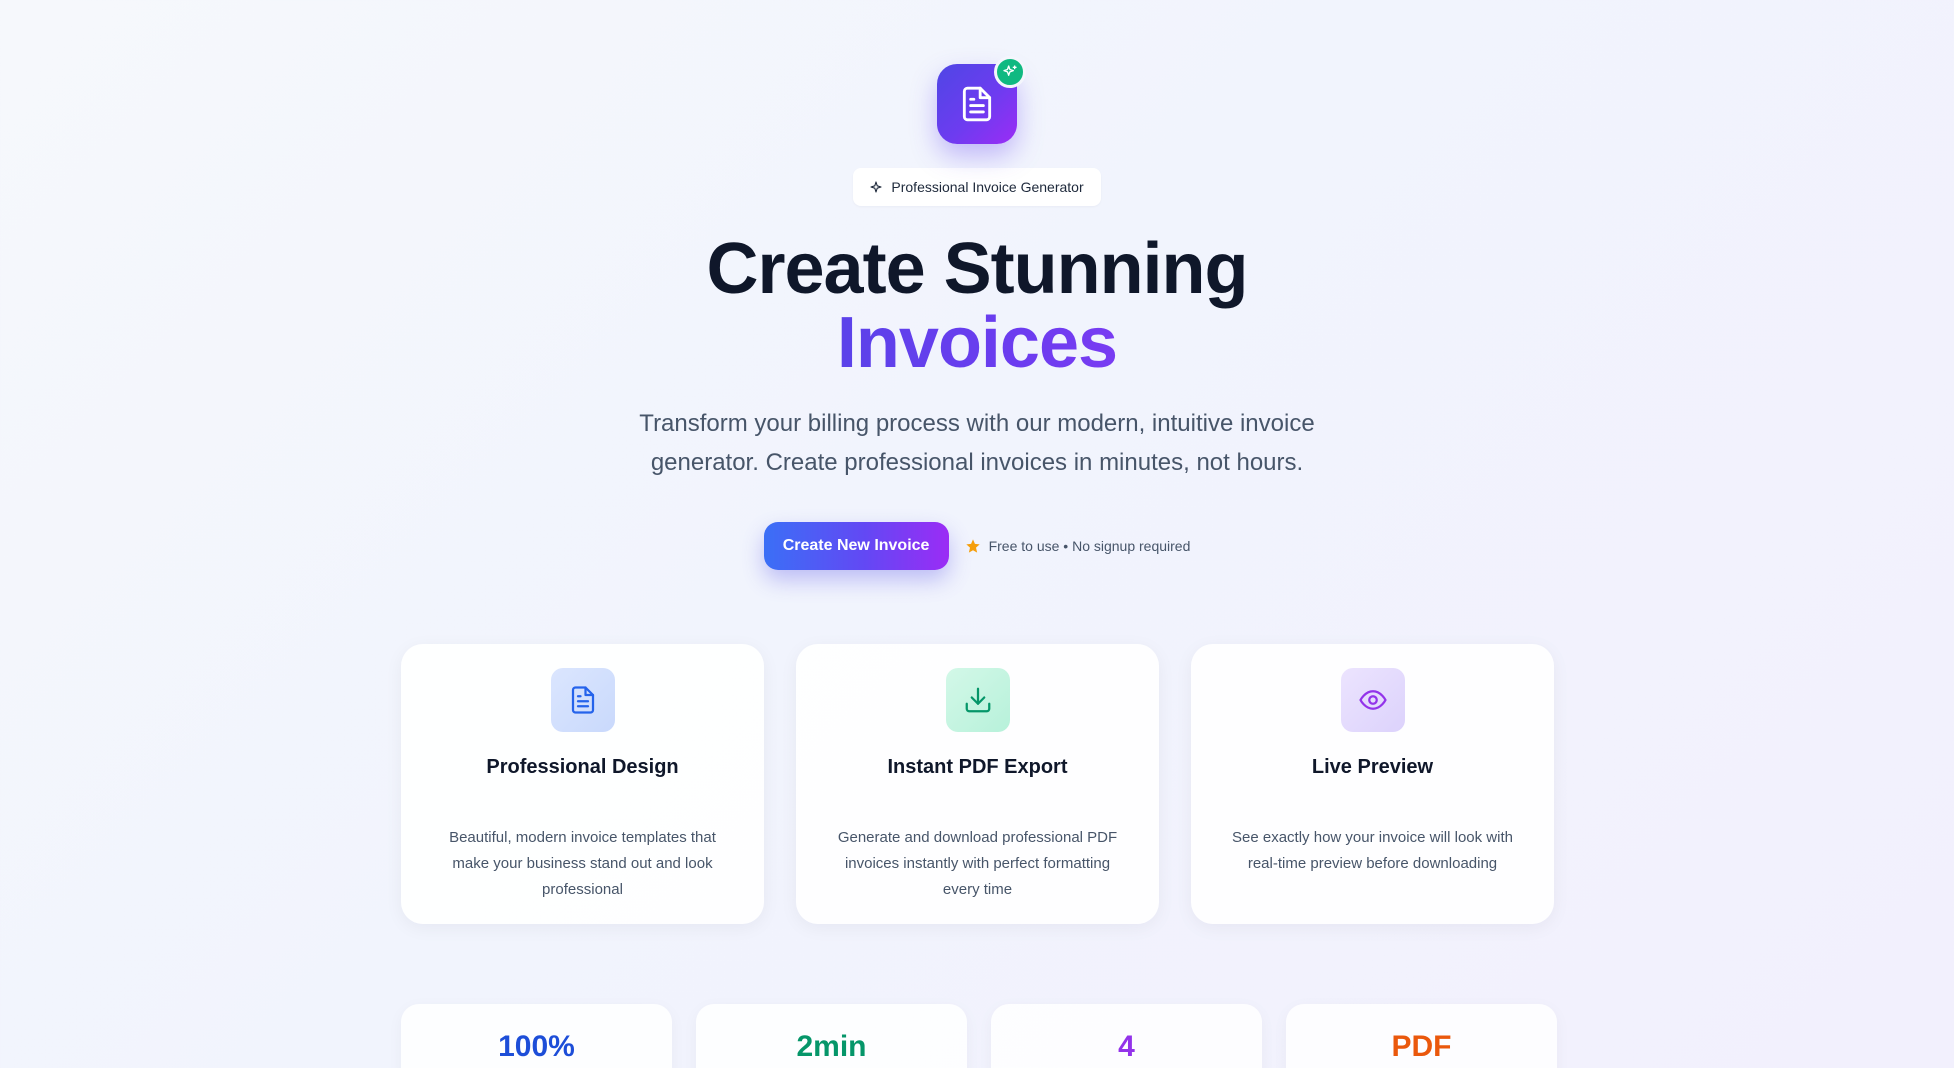 The height and width of the screenshot is (1068, 1954). I want to click on app-logo, so click(981, 100).